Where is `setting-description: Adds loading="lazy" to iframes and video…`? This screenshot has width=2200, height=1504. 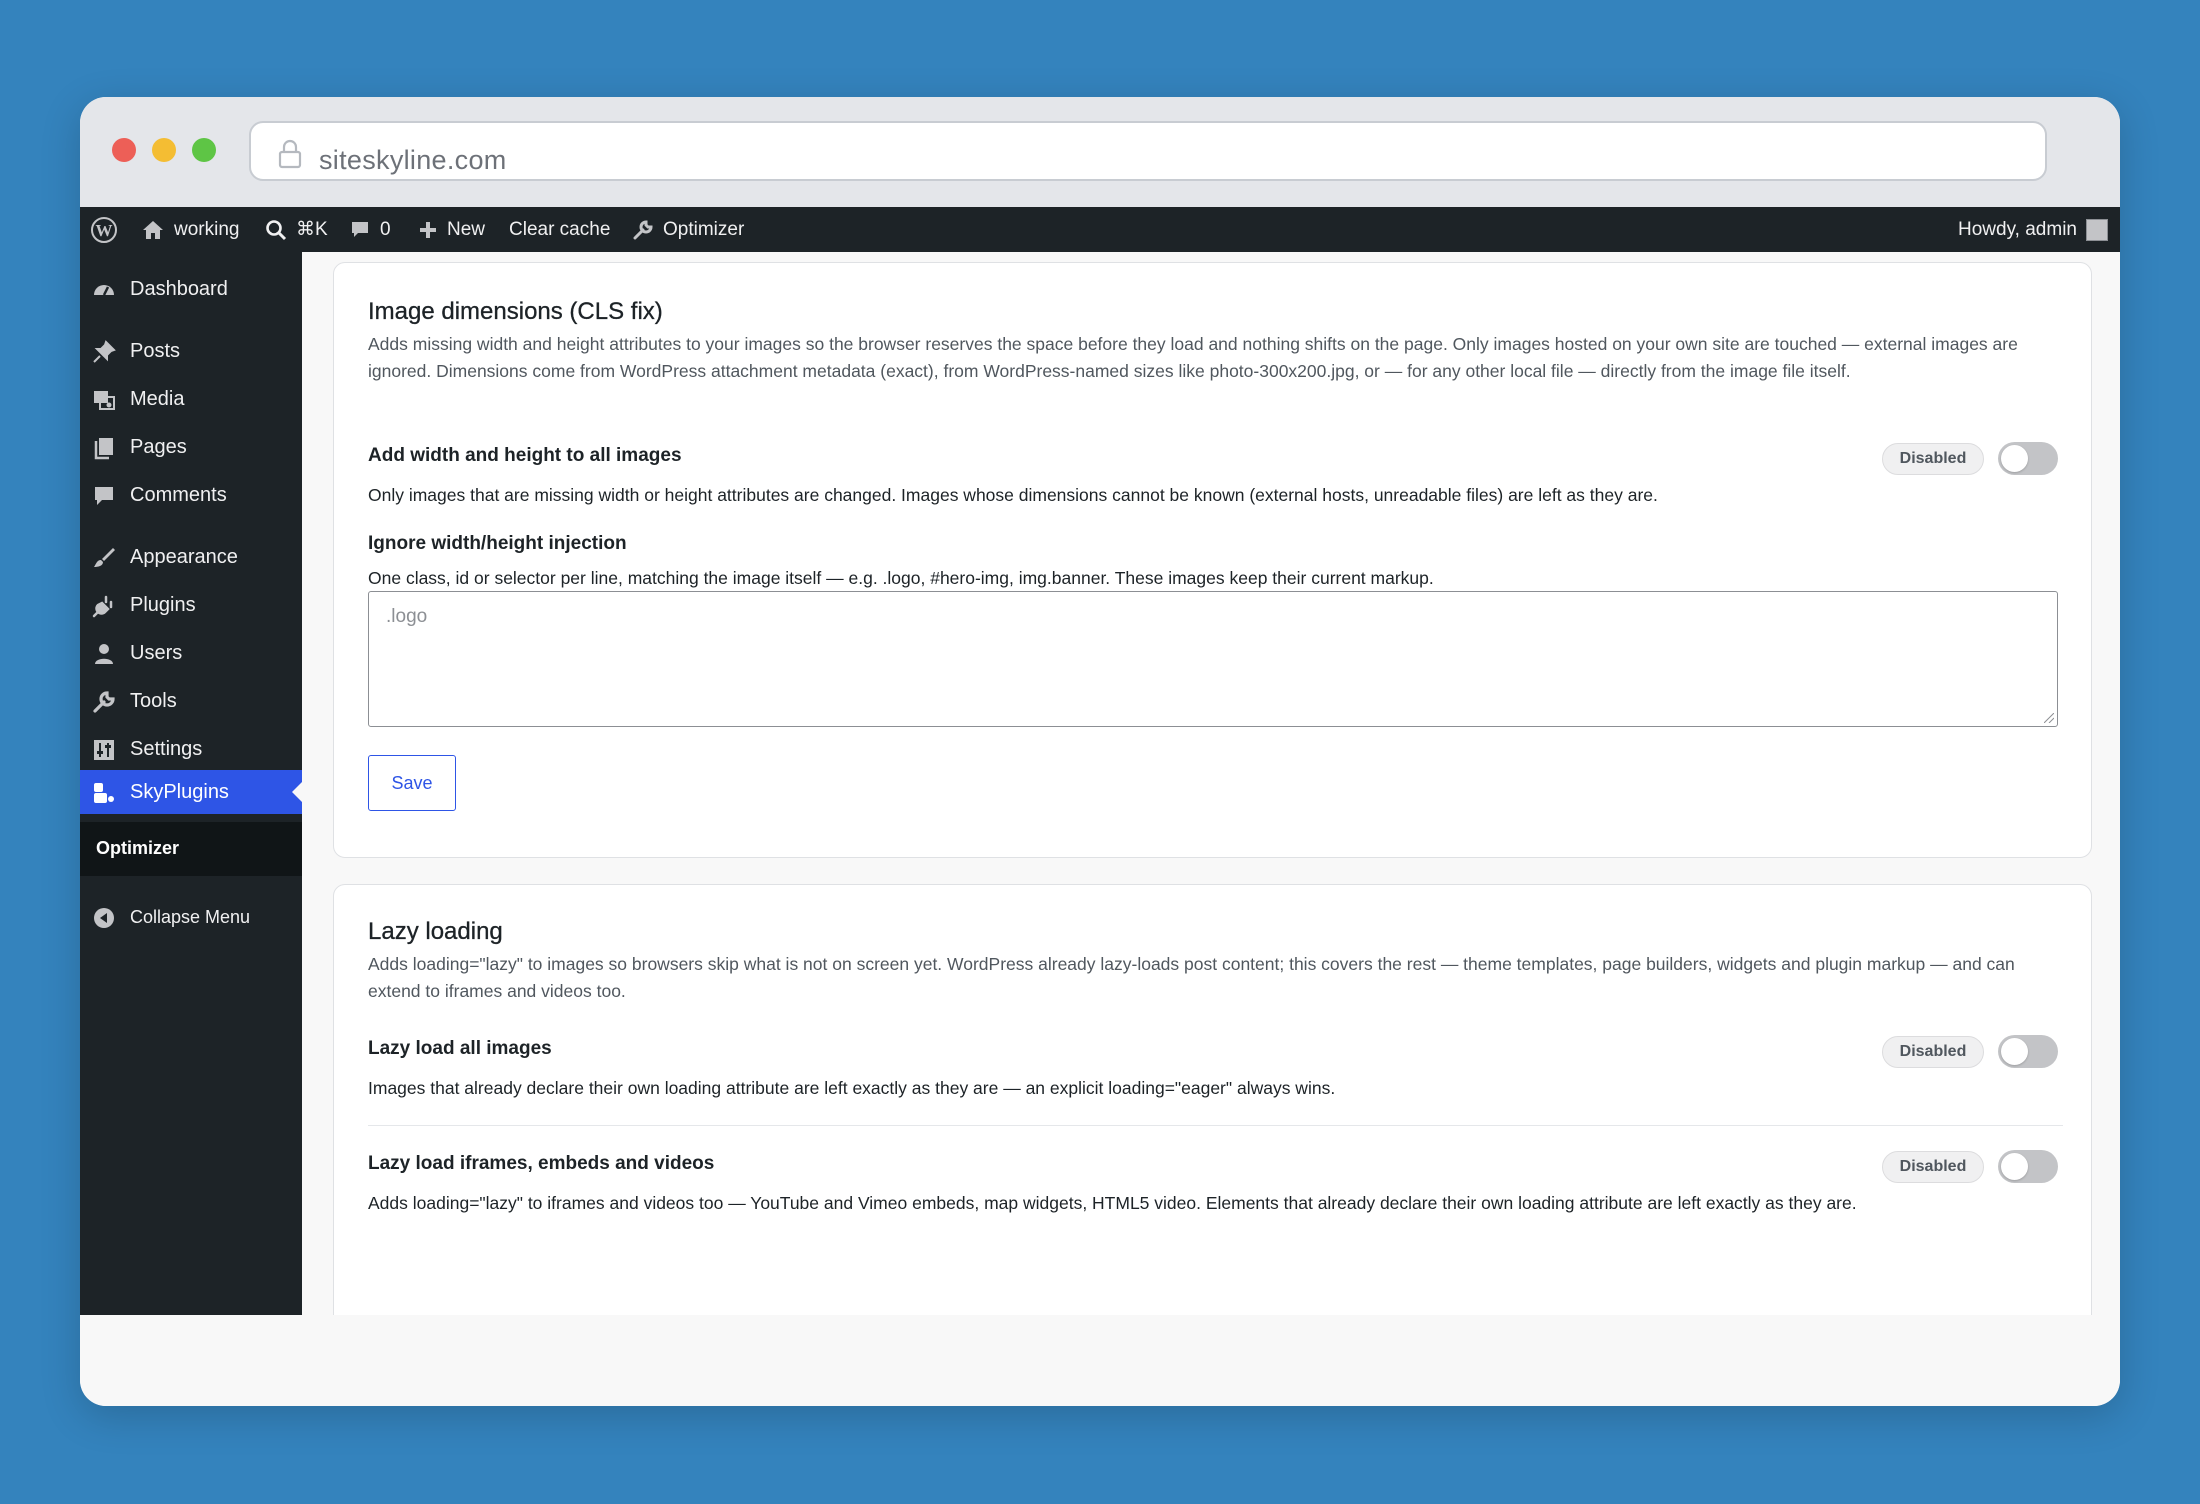 setting-description: Adds loading="lazy" to iframes and video… is located at coordinates (1112, 1203).